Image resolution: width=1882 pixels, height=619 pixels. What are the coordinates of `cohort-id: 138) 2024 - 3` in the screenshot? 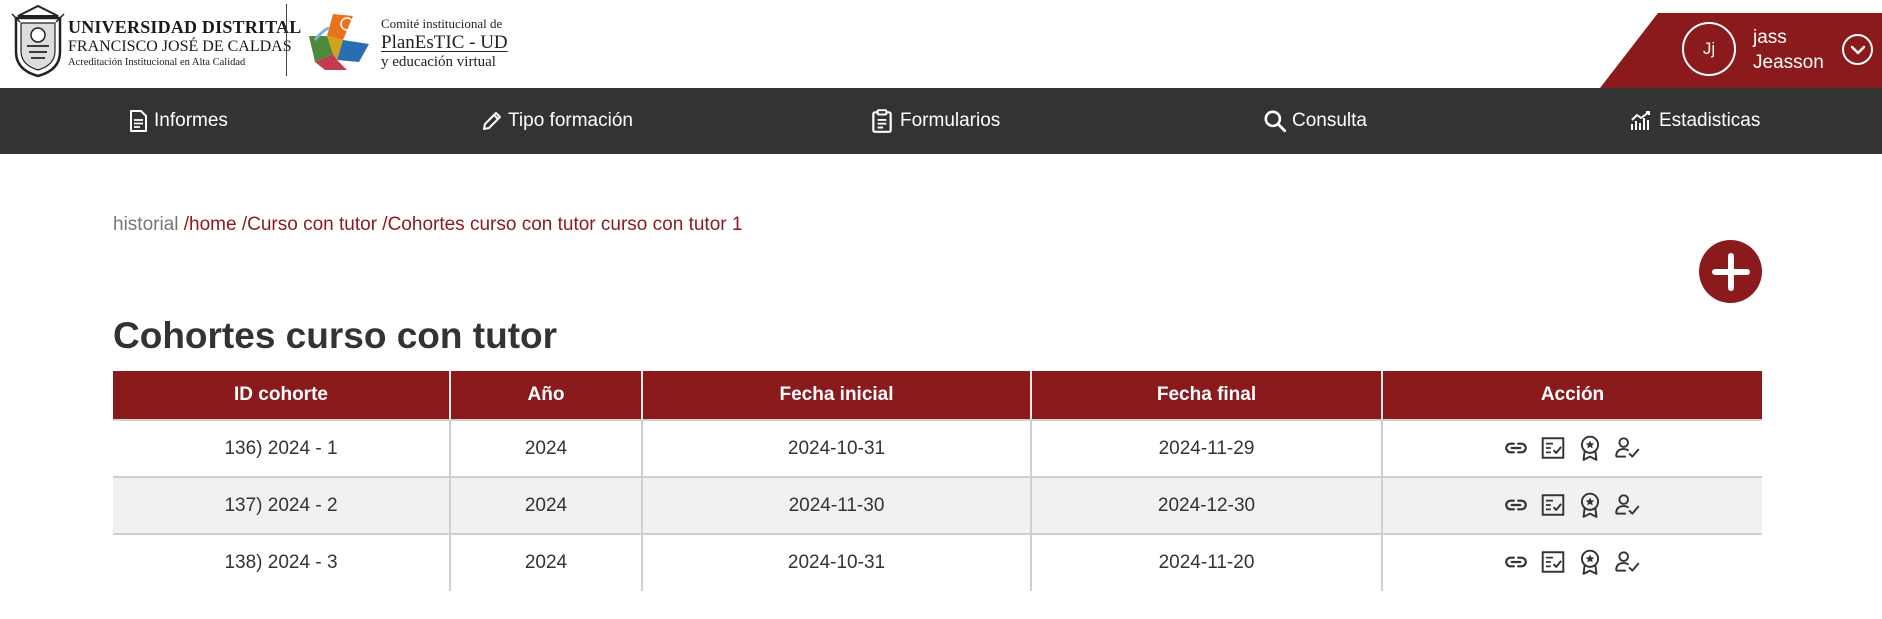 It's located at (281, 562).